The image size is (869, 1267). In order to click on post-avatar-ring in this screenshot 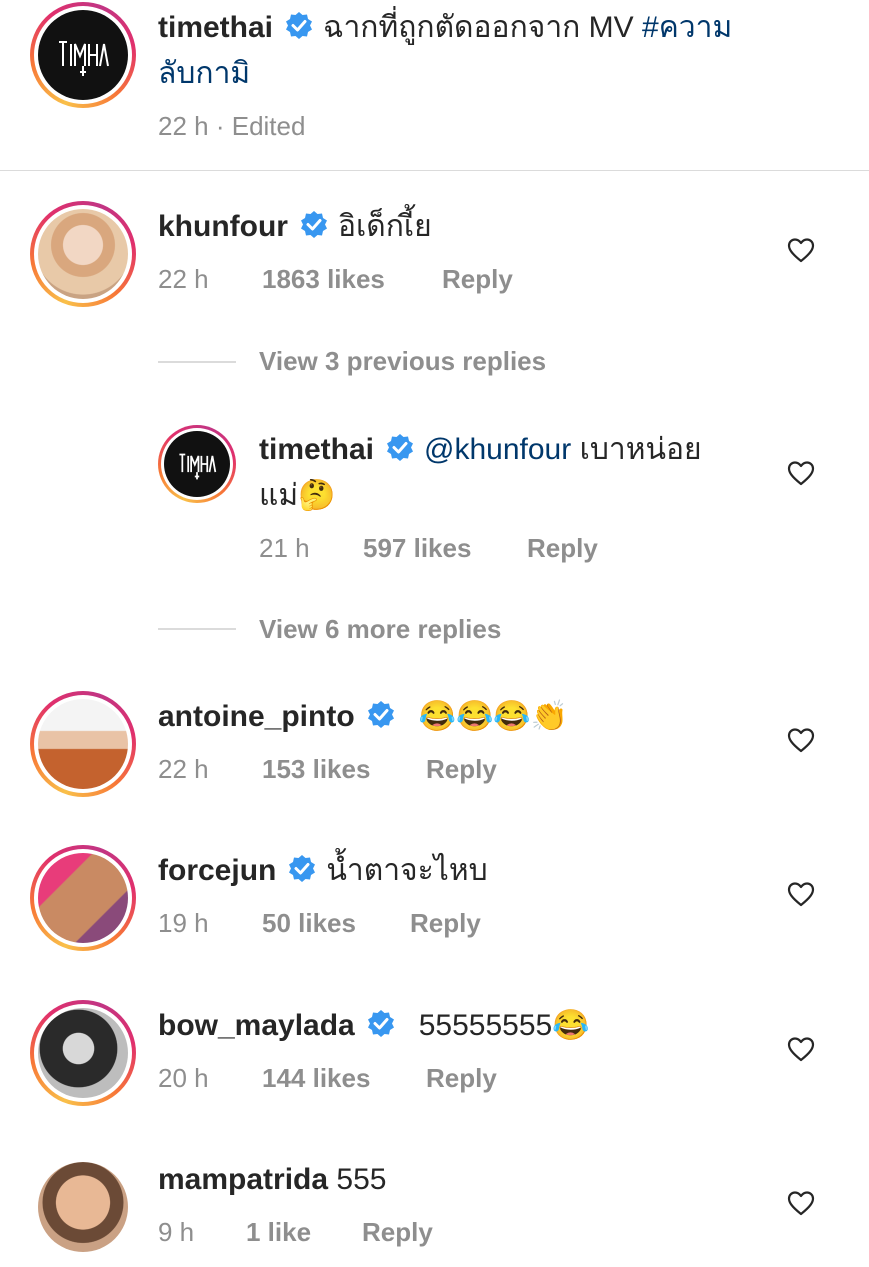, I will do `click(83, 55)`.